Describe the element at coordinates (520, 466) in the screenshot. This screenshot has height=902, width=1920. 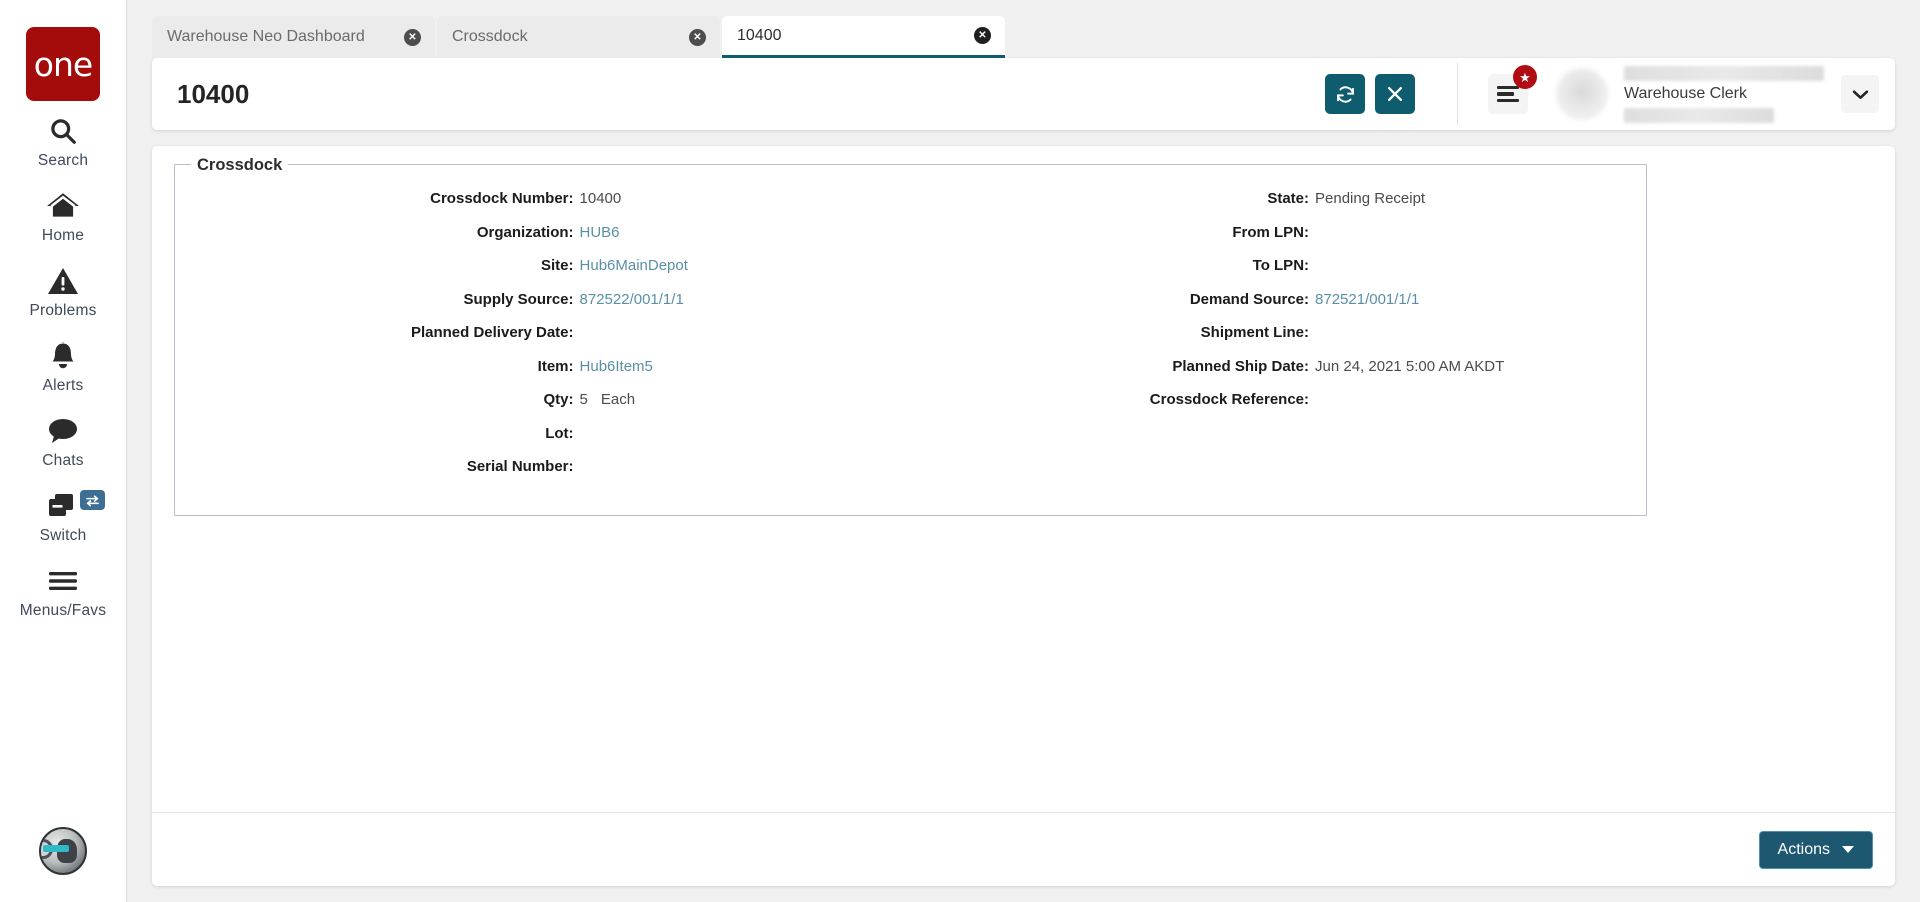
I see `field-label: Serial Number:` at that location.